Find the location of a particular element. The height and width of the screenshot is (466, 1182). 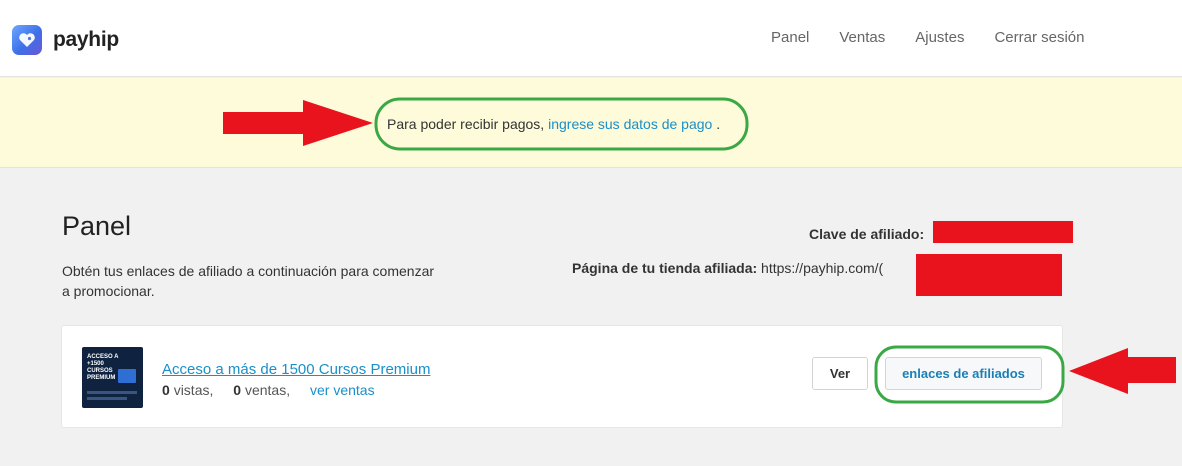

nav-cerrar-sesion: Cerrar sesión is located at coordinates (1039, 37).